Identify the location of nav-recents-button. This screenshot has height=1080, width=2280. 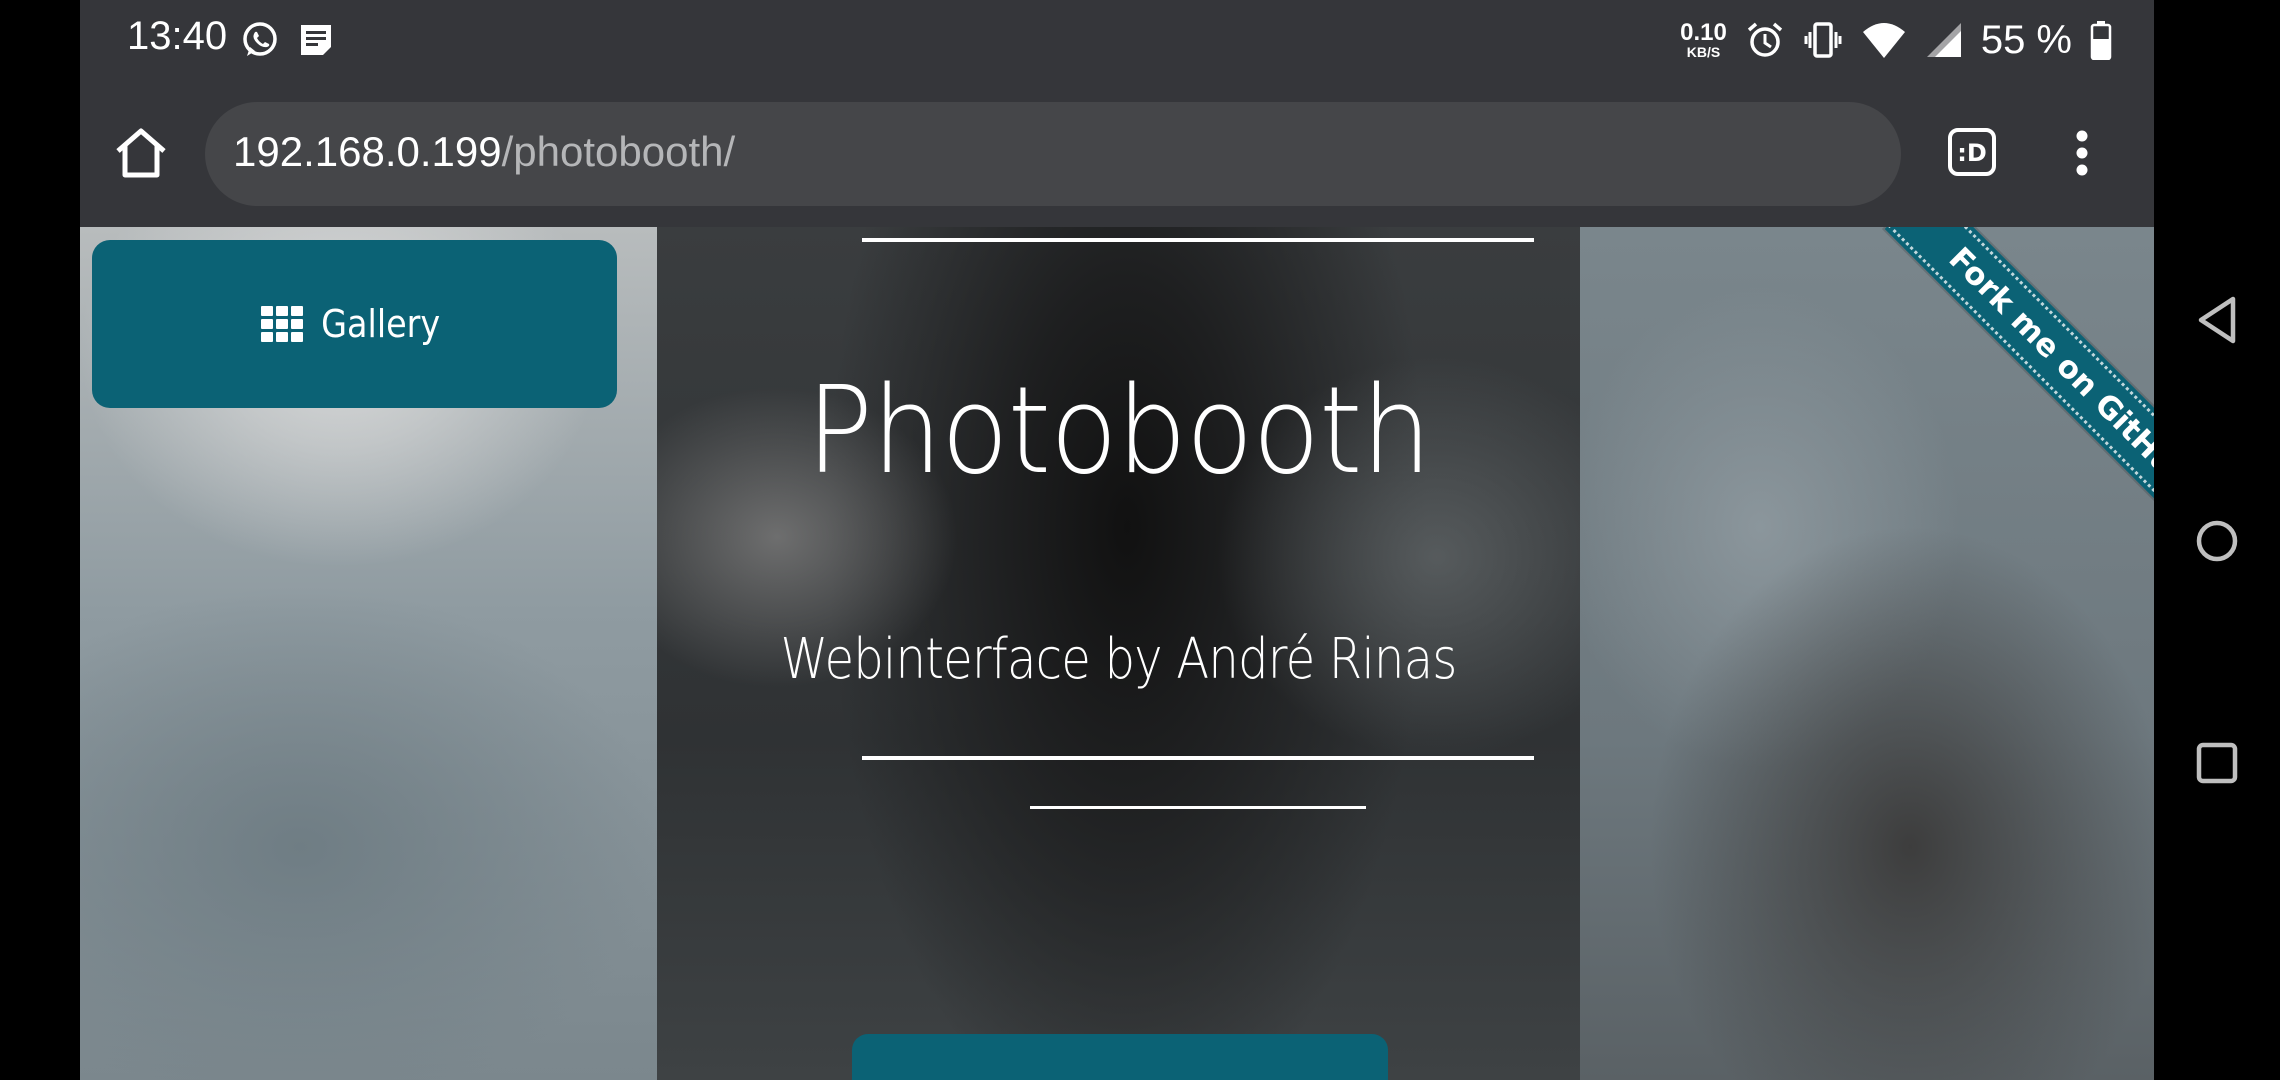
(2217, 763).